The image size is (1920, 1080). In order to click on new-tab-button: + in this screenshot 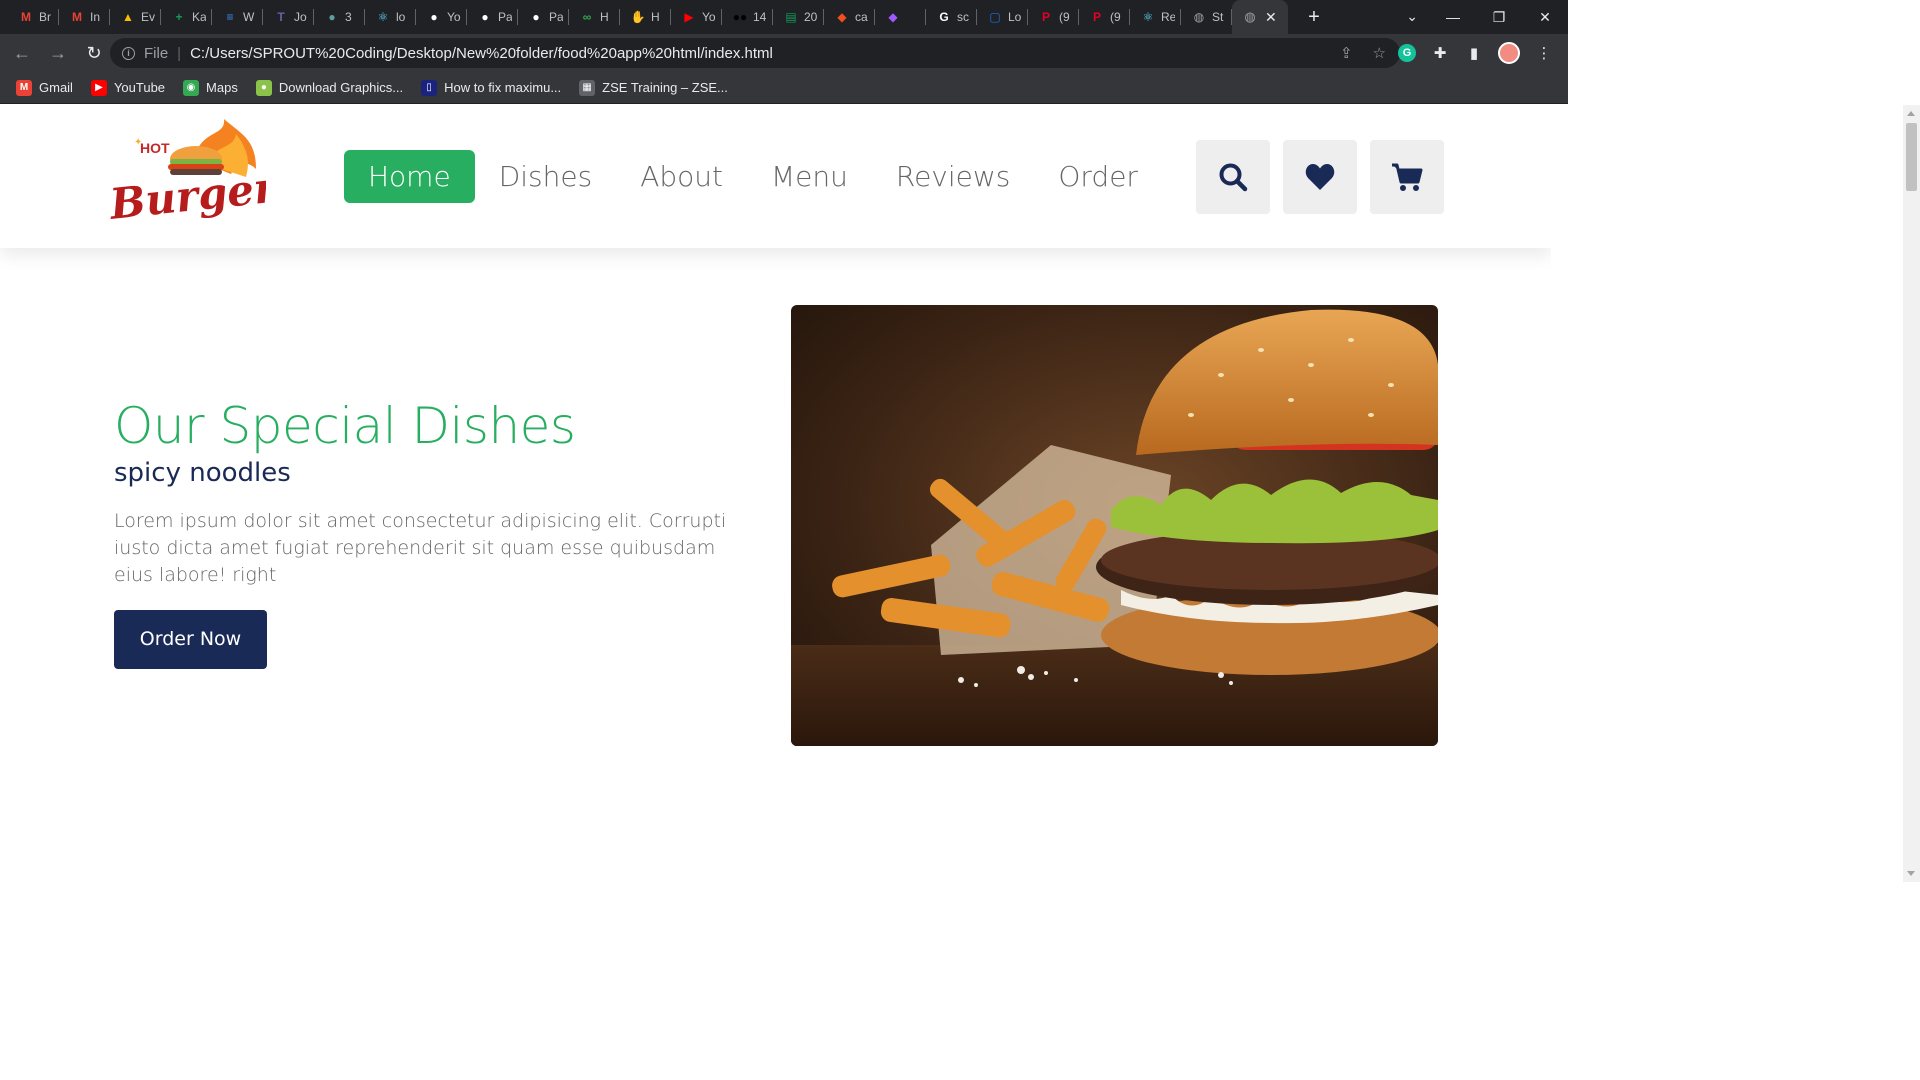, I will do `click(1314, 17)`.